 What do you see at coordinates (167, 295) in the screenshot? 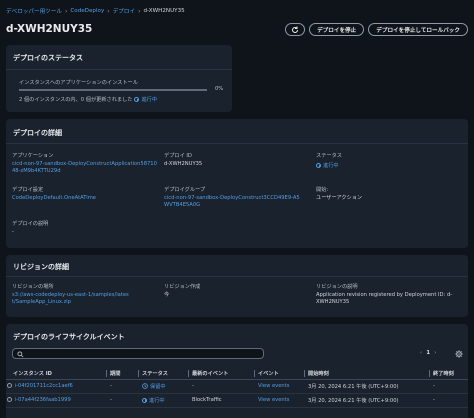
I see `revision-created-value: 今` at bounding box center [167, 295].